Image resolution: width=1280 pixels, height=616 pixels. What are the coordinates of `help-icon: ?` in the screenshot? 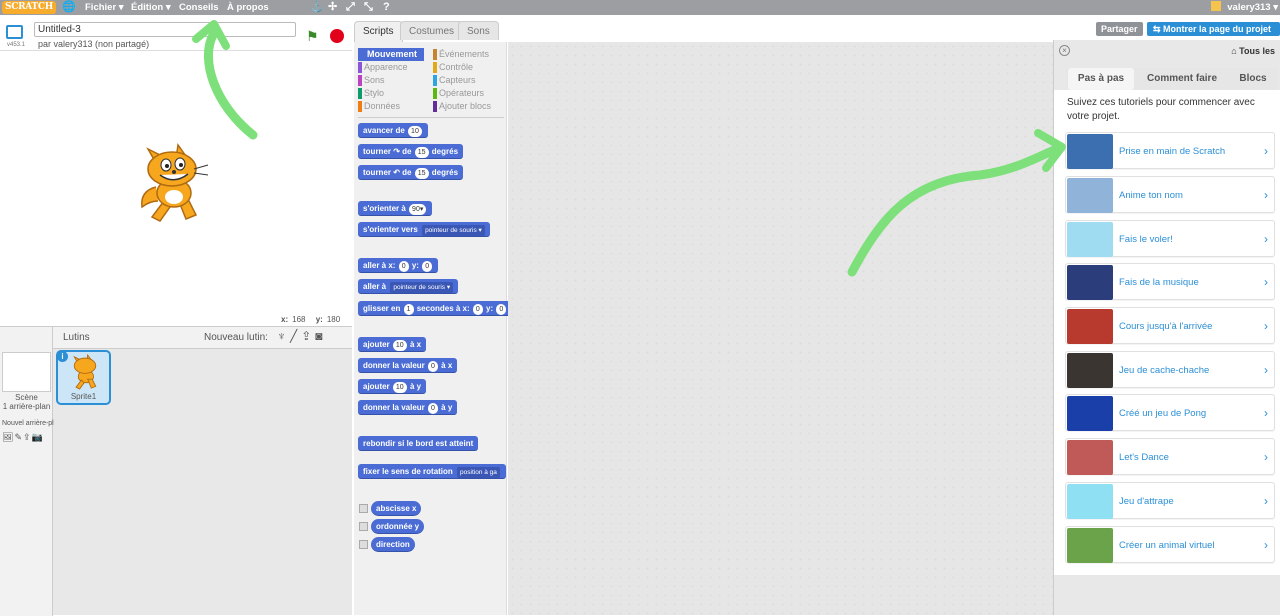 It's located at (386, 7).